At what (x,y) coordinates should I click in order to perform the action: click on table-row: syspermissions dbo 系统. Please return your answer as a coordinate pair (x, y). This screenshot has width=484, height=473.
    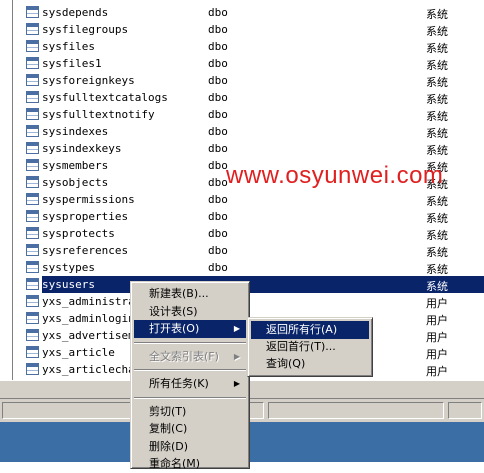
    Looking at the image, I should click on (253, 199).